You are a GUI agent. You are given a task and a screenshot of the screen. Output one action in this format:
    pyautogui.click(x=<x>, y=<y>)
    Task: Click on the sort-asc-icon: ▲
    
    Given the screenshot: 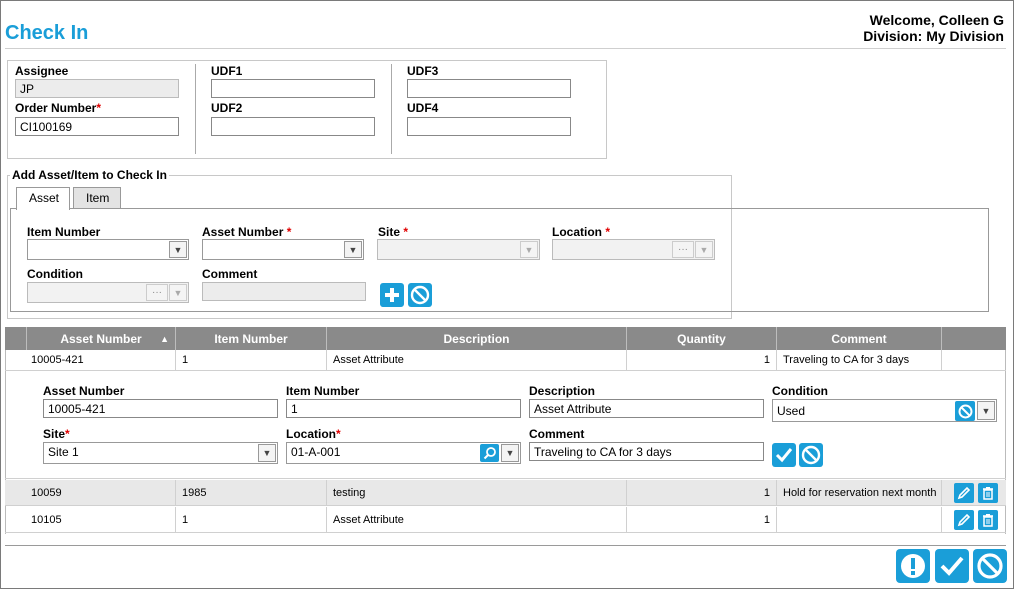 What is the action you would take?
    pyautogui.click(x=164, y=338)
    